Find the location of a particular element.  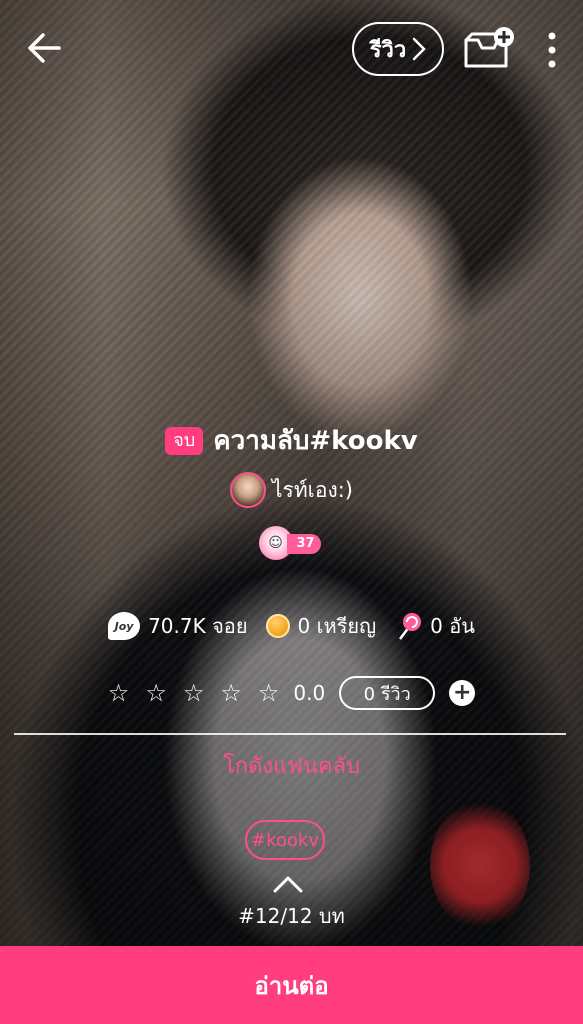

review-button: รีวิว is located at coordinates (398, 49).